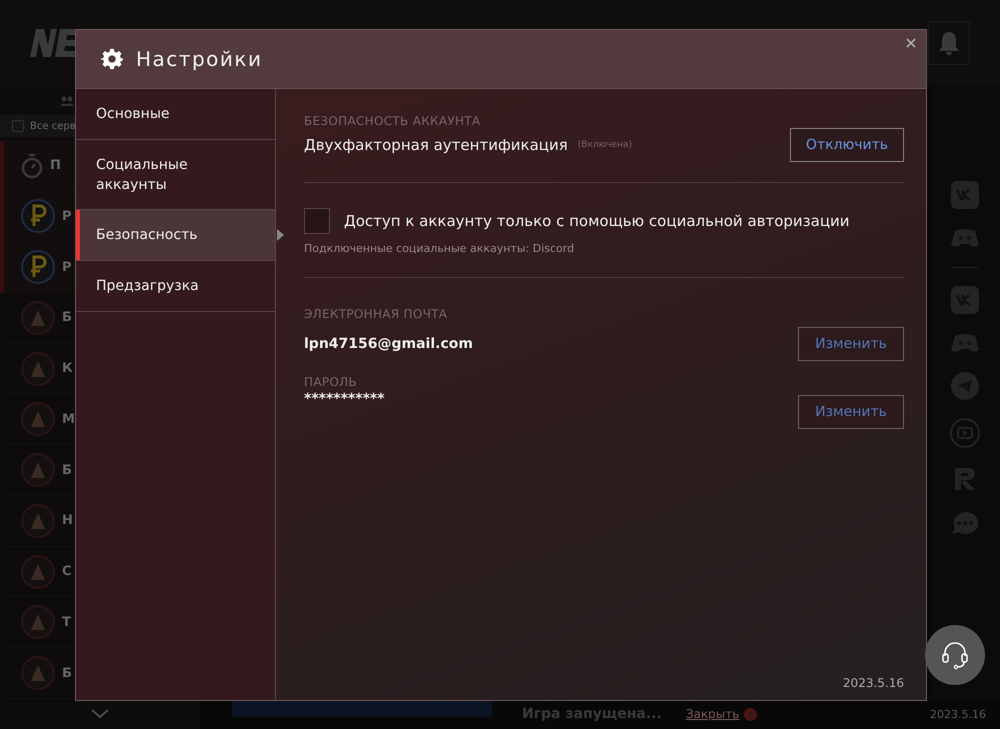 This screenshot has height=729, width=1000. I want to click on nav-tab: Основные, so click(175, 114).